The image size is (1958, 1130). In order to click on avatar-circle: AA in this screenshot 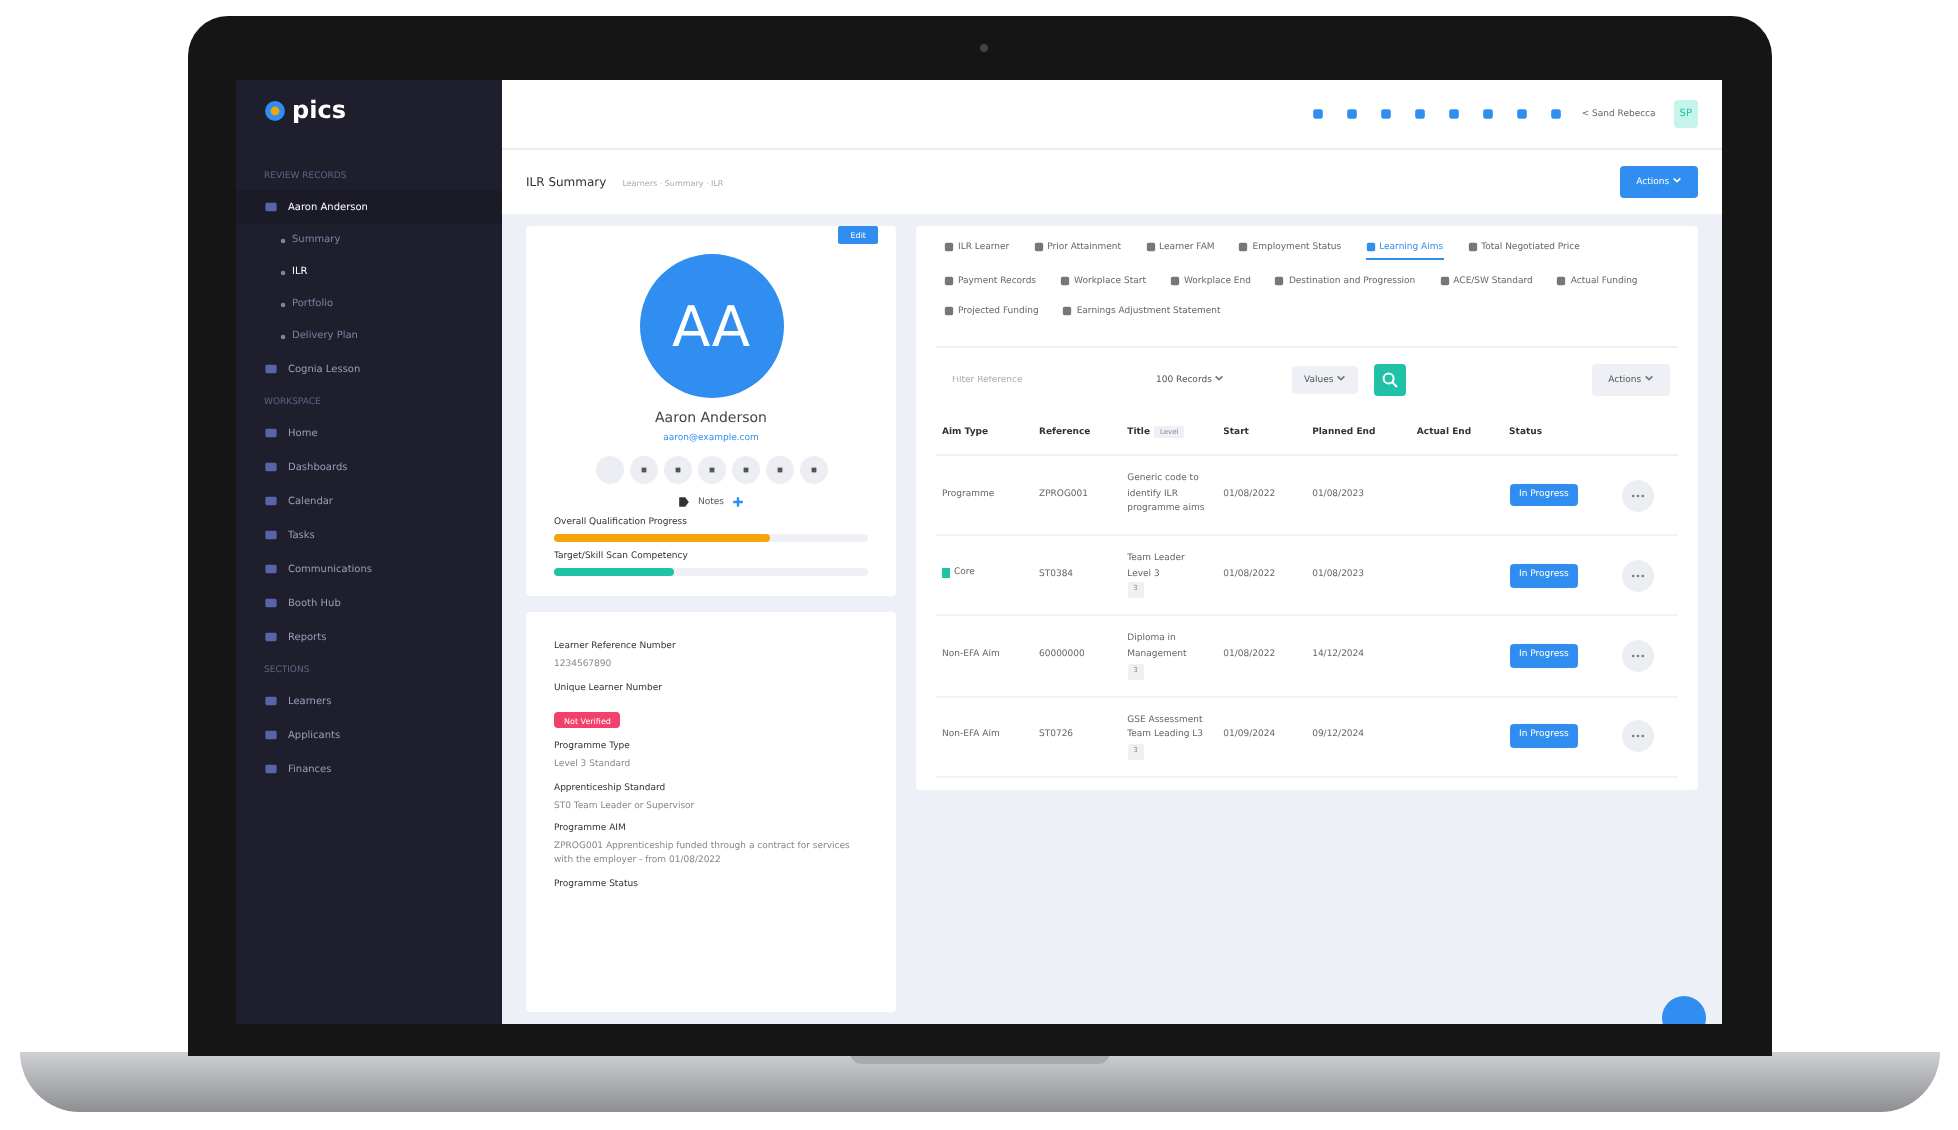, I will do `click(711, 326)`.